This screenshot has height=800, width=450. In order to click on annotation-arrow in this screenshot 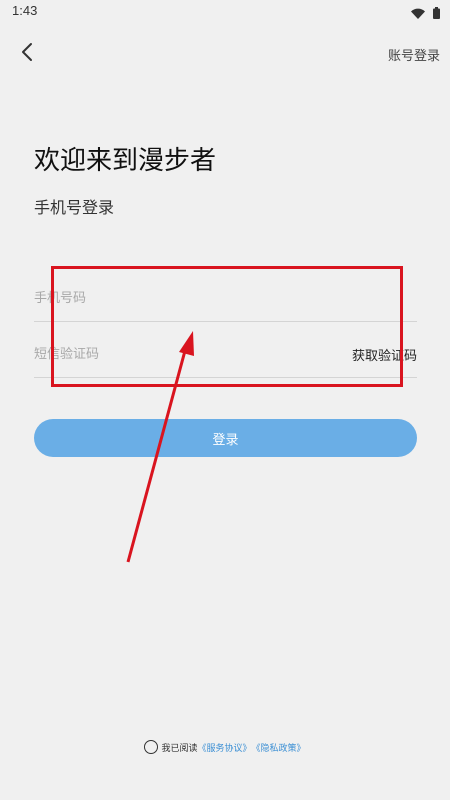, I will do `click(160, 447)`.